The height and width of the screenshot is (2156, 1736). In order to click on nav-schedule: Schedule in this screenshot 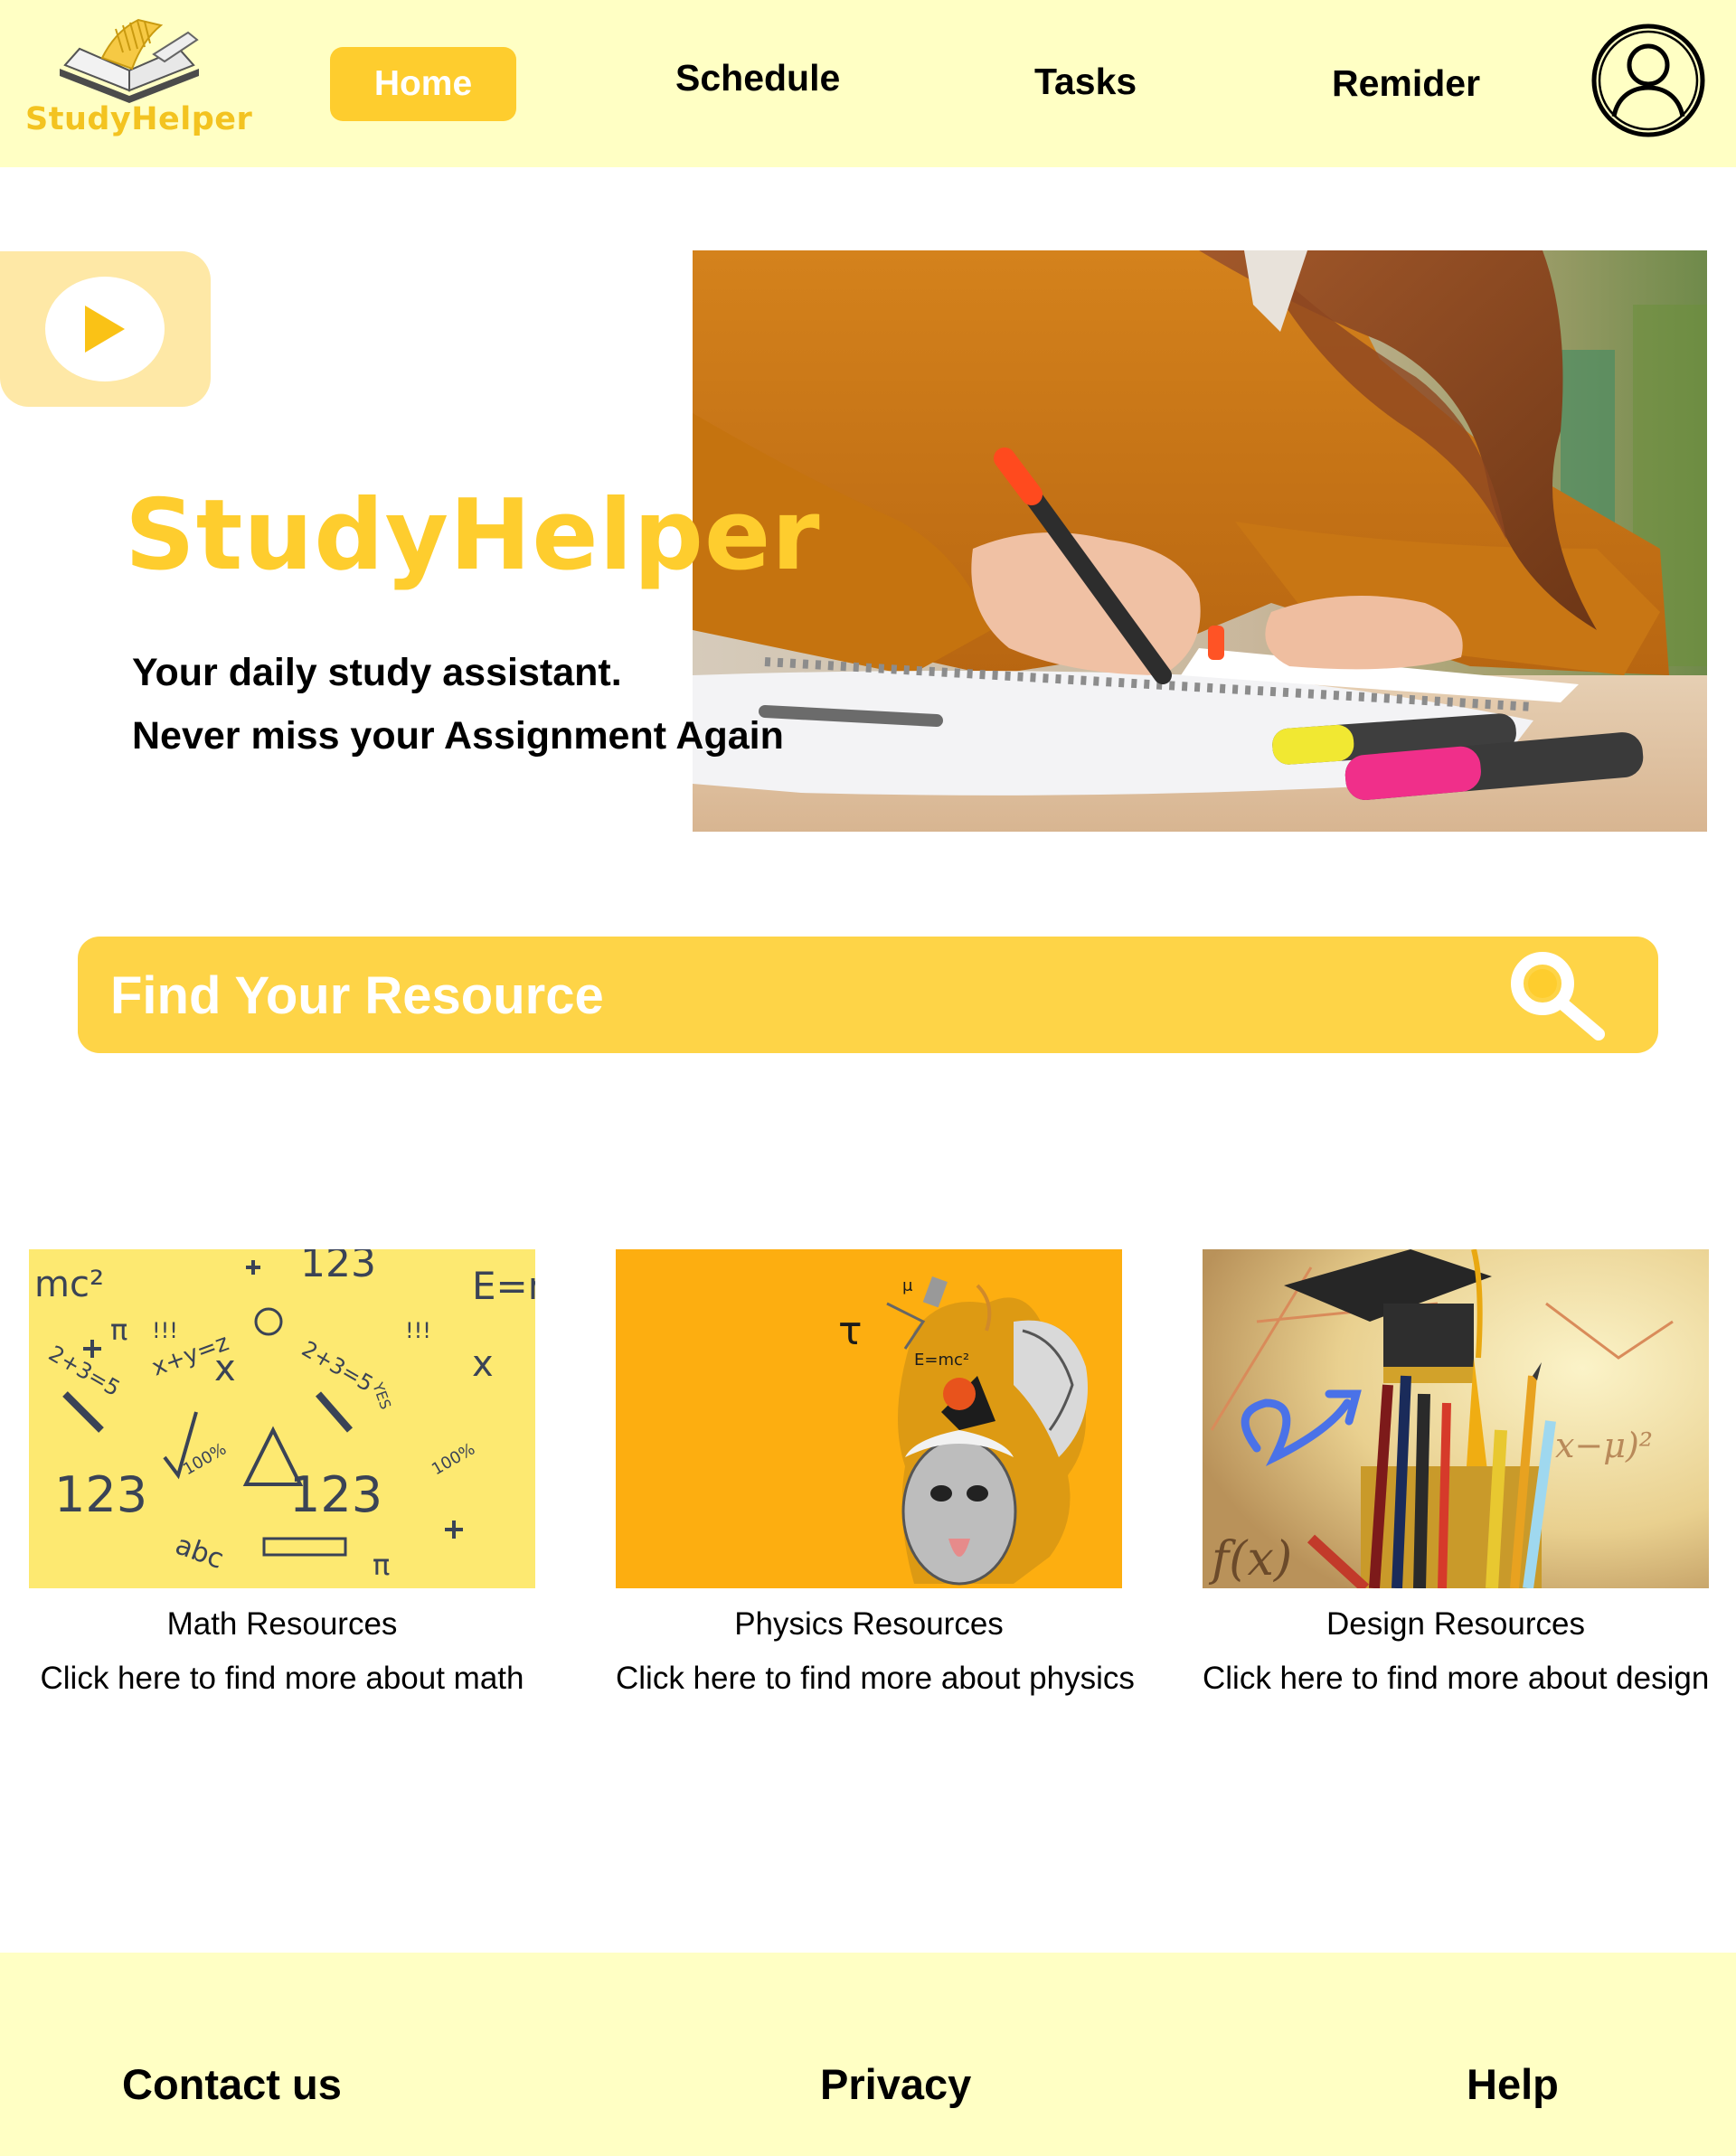, I will do `click(758, 78)`.